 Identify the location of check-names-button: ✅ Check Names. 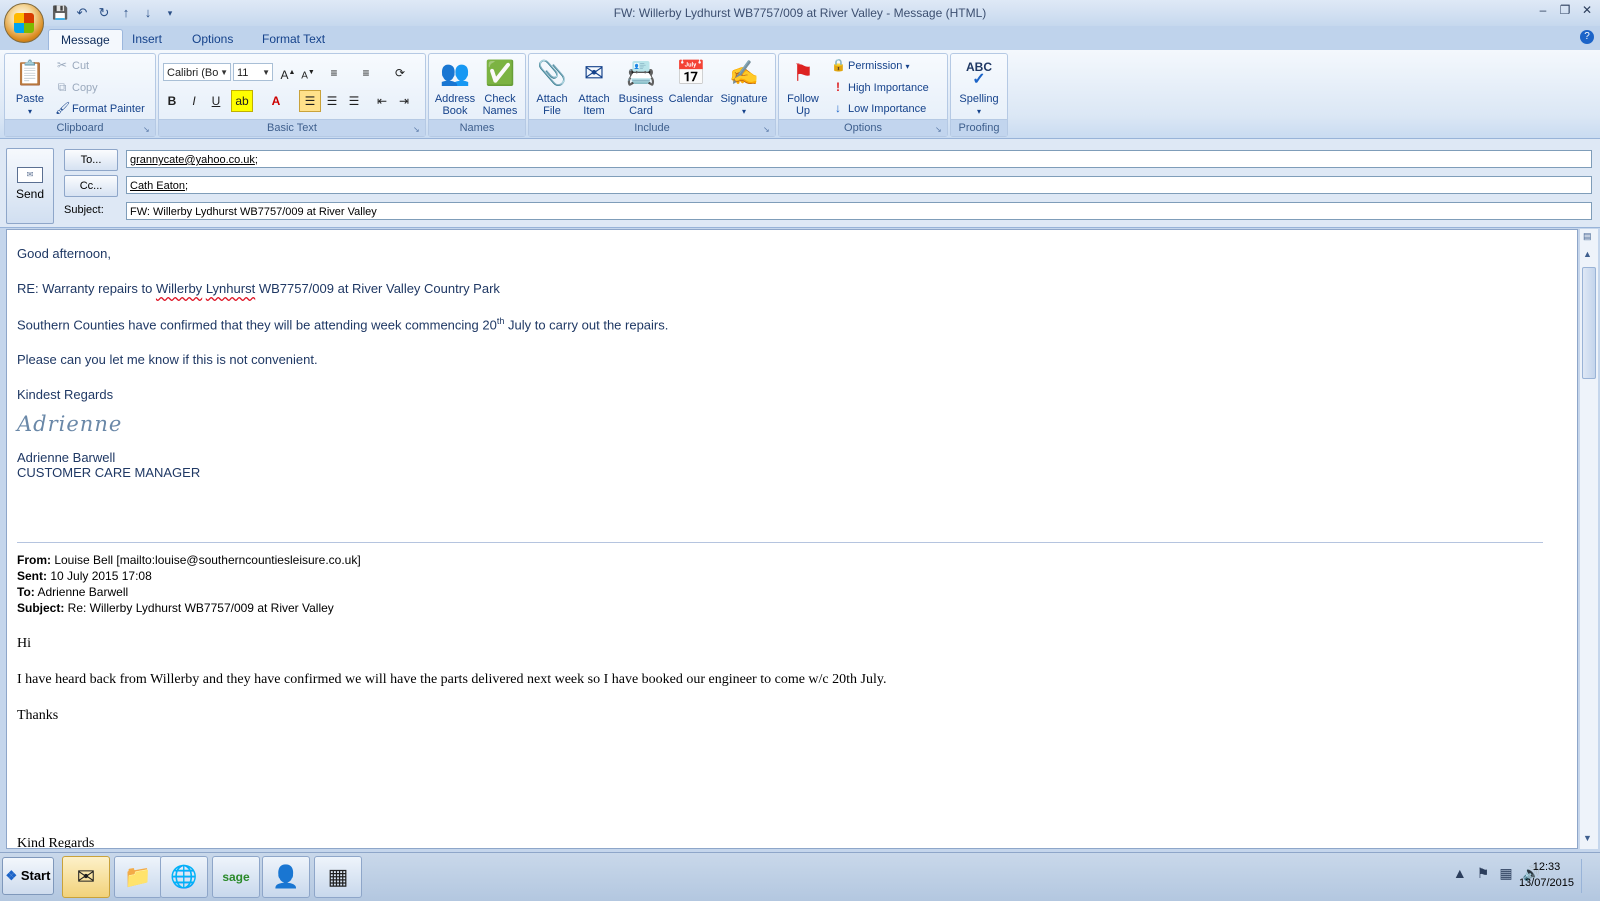
(500, 88).